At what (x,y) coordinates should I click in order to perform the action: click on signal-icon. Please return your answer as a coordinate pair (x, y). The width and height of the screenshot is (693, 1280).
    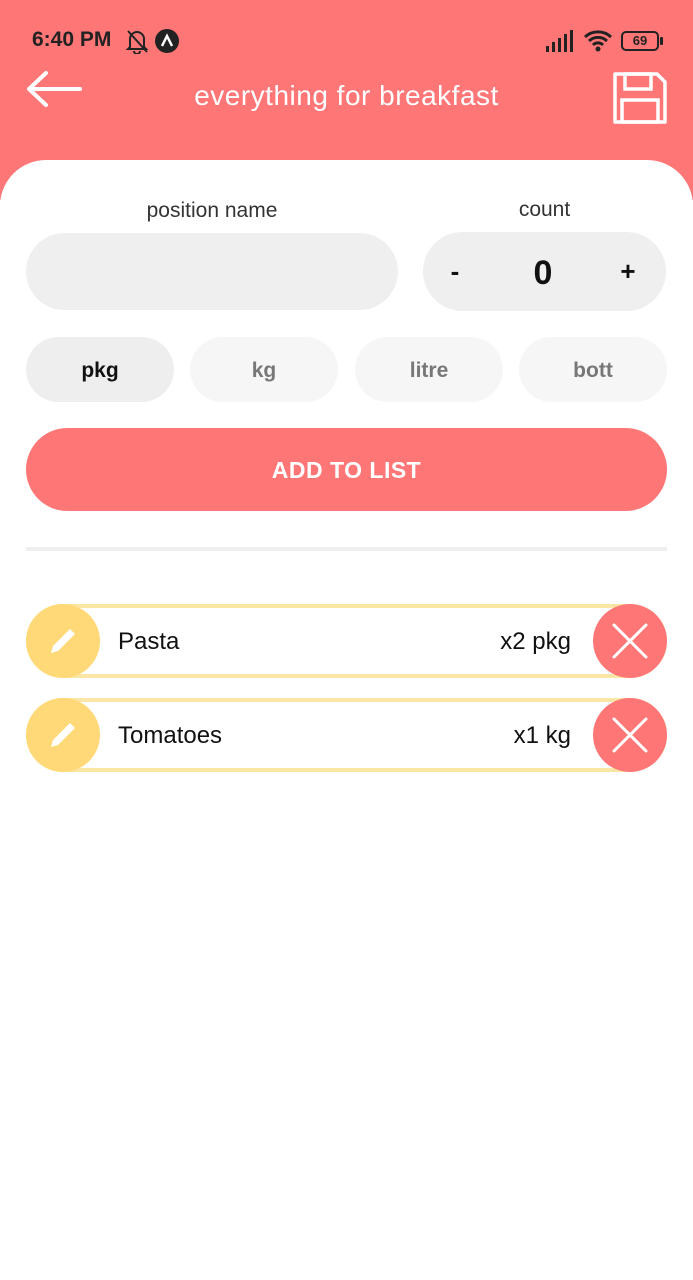
    Looking at the image, I should click on (559, 41).